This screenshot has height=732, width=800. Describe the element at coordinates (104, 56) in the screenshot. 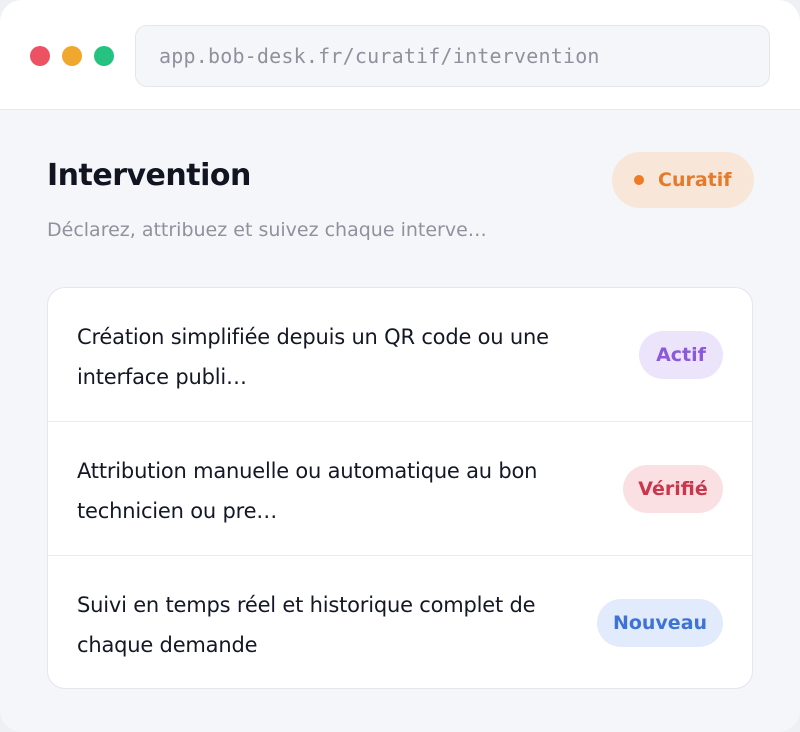

I see `maximize-window-dot` at that location.